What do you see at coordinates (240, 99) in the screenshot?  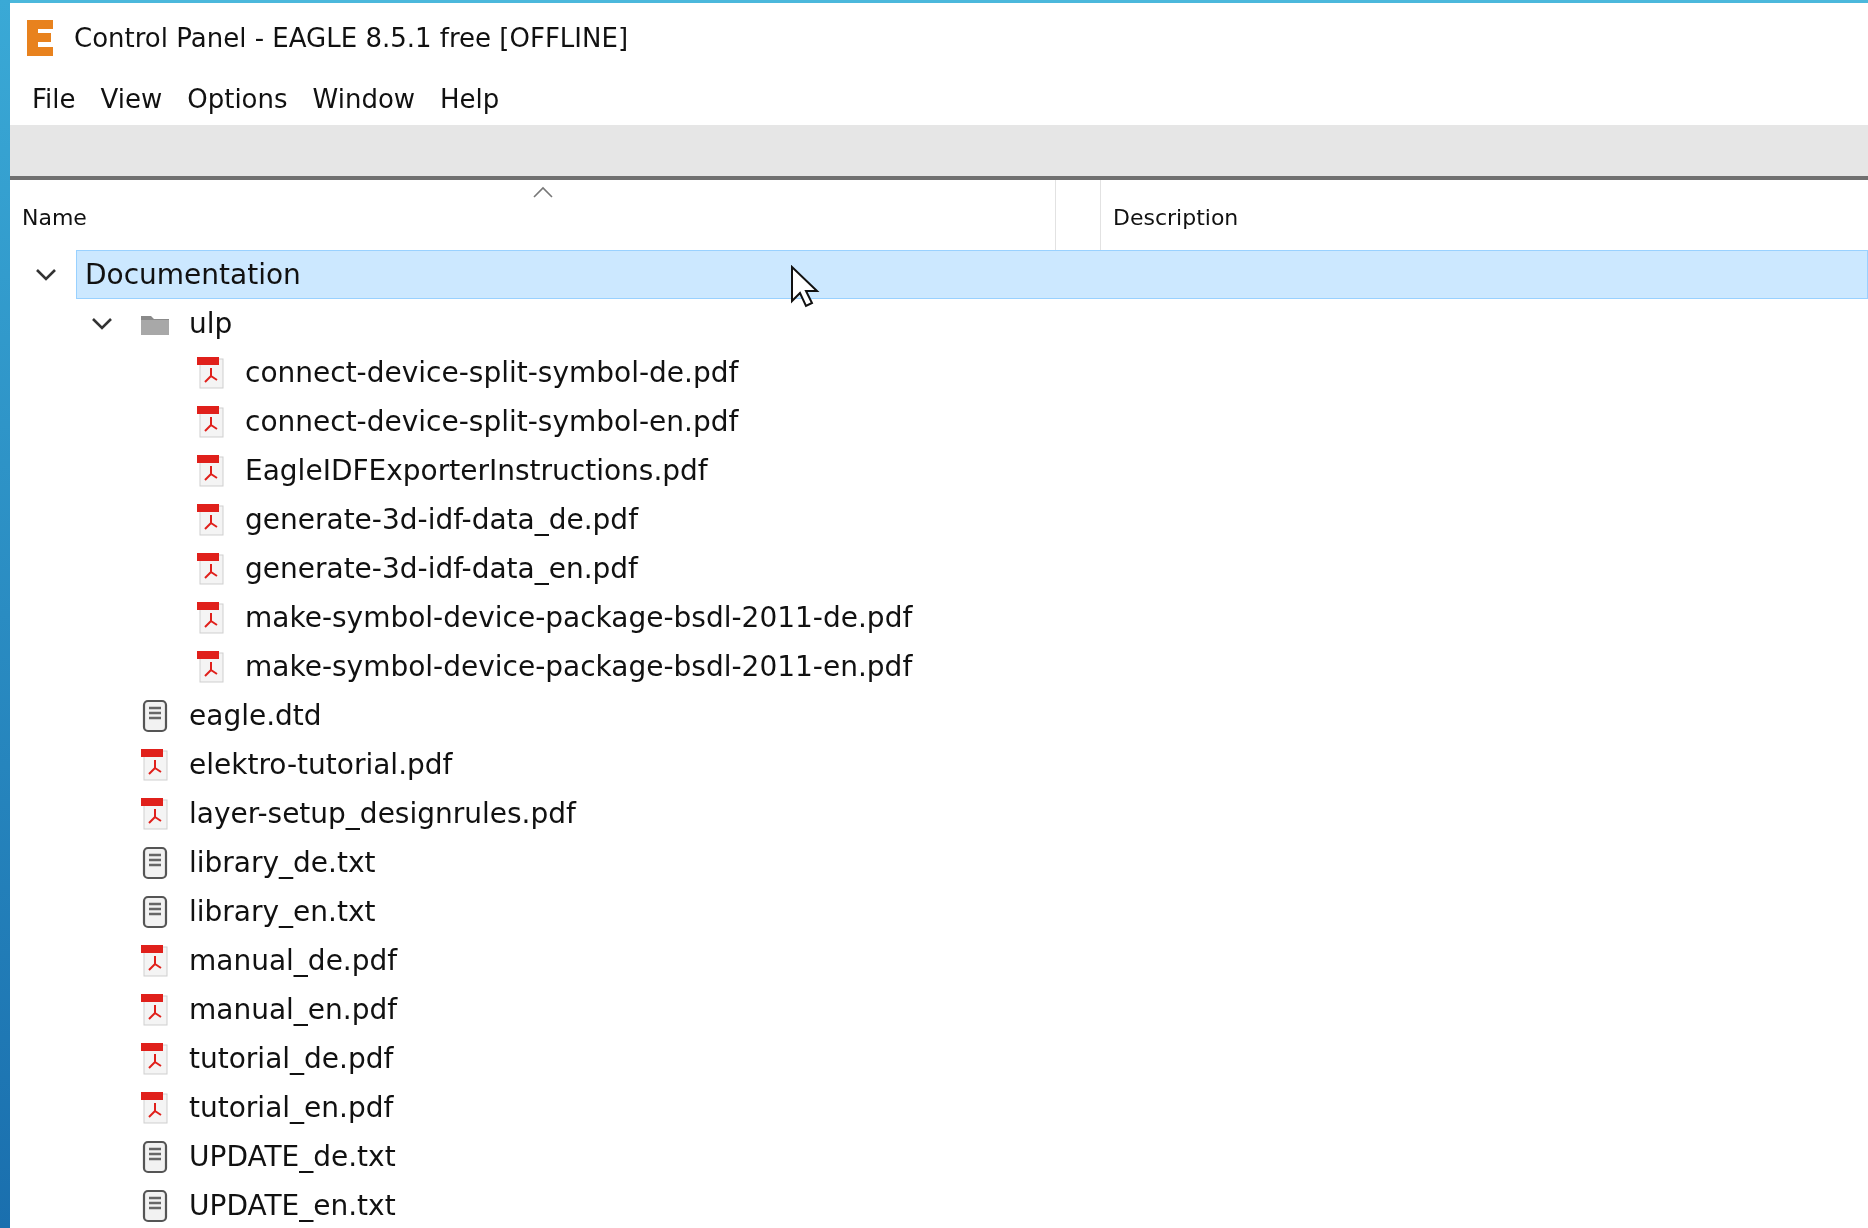 I see `menu-item: Options` at bounding box center [240, 99].